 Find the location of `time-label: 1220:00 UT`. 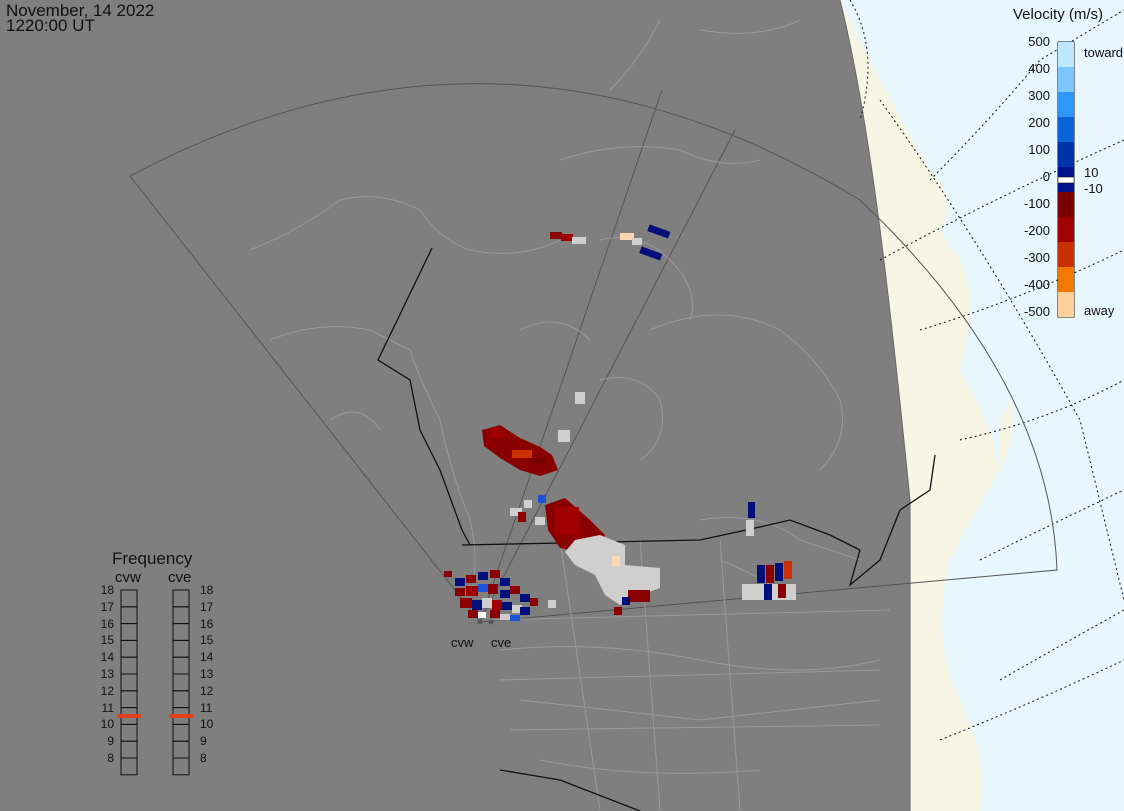

time-label: 1220:00 UT is located at coordinates (50, 25).